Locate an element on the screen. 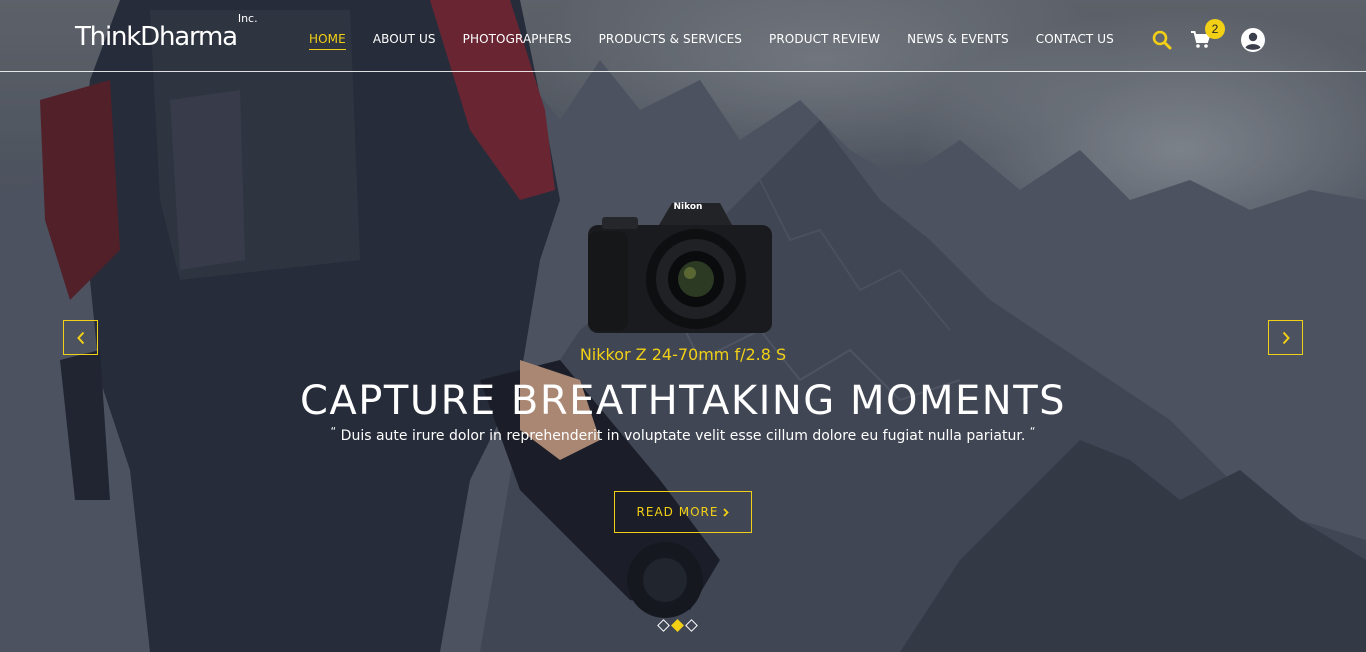 The image size is (1366, 652). nav-item-news-events: NEWS & EVENTS is located at coordinates (958, 41).